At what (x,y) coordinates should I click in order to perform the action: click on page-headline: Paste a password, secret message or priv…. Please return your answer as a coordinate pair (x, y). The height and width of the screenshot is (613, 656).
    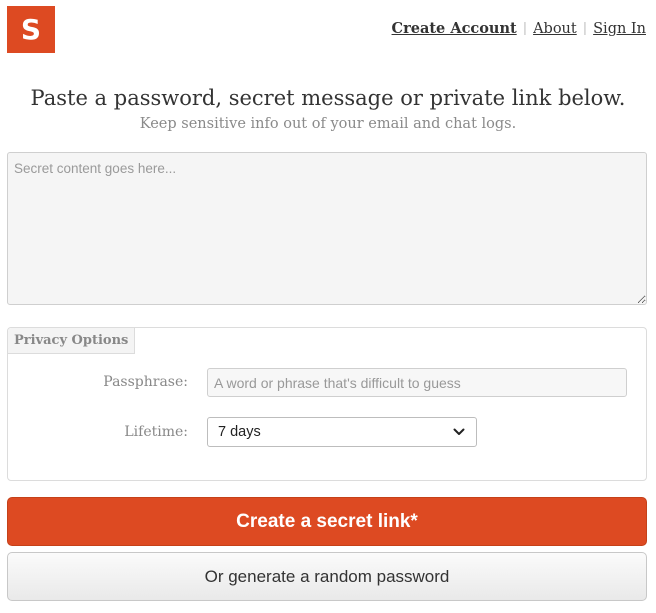
    Looking at the image, I should click on (328, 98).